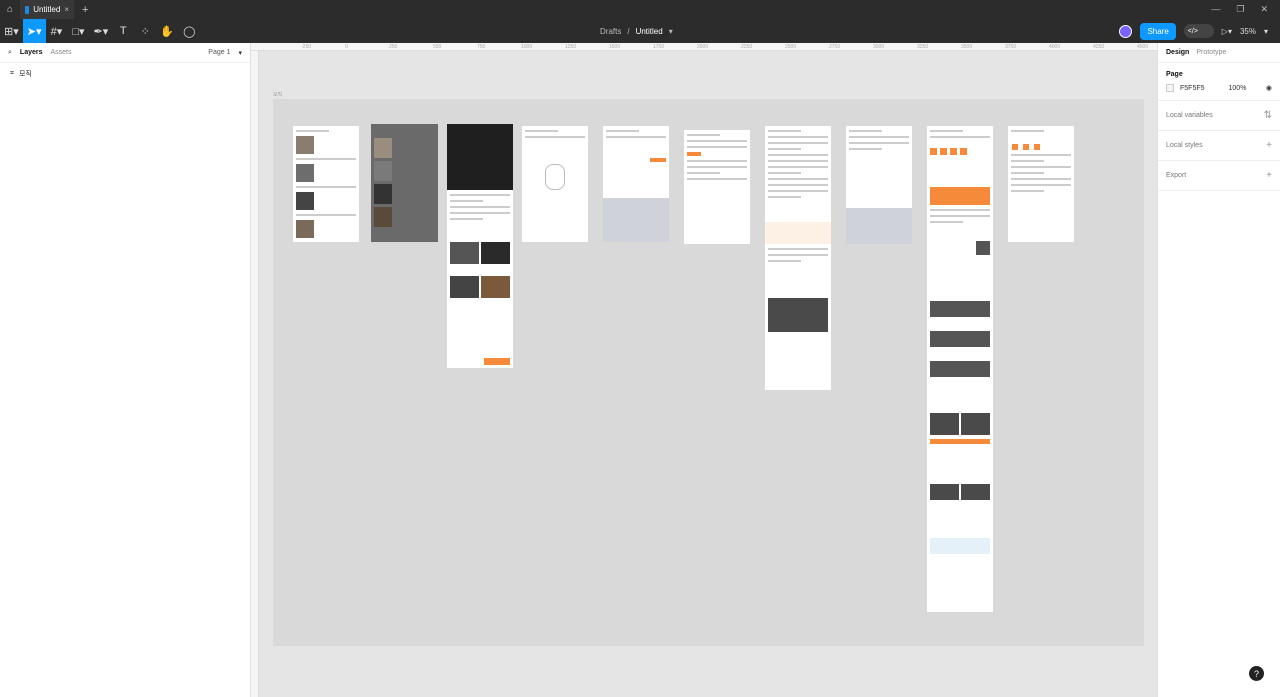  Describe the element at coordinates (1184, 145) in the screenshot. I see `local-styles-label: Local styles` at that location.